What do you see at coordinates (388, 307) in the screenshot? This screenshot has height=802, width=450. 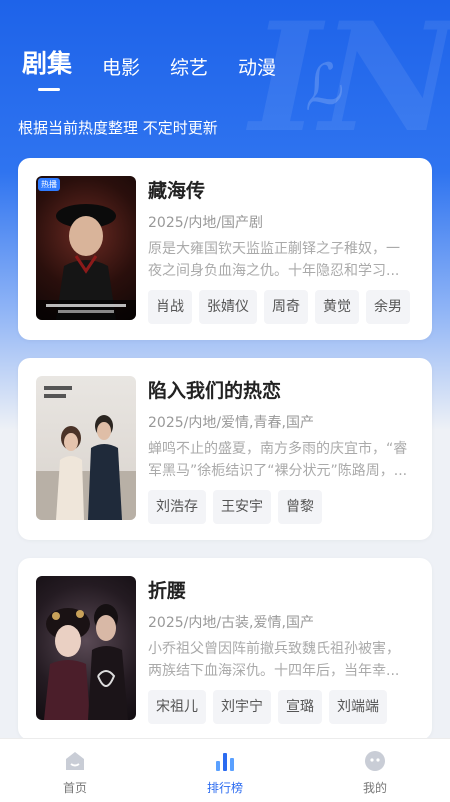 I see `cast-tag: 余男` at bounding box center [388, 307].